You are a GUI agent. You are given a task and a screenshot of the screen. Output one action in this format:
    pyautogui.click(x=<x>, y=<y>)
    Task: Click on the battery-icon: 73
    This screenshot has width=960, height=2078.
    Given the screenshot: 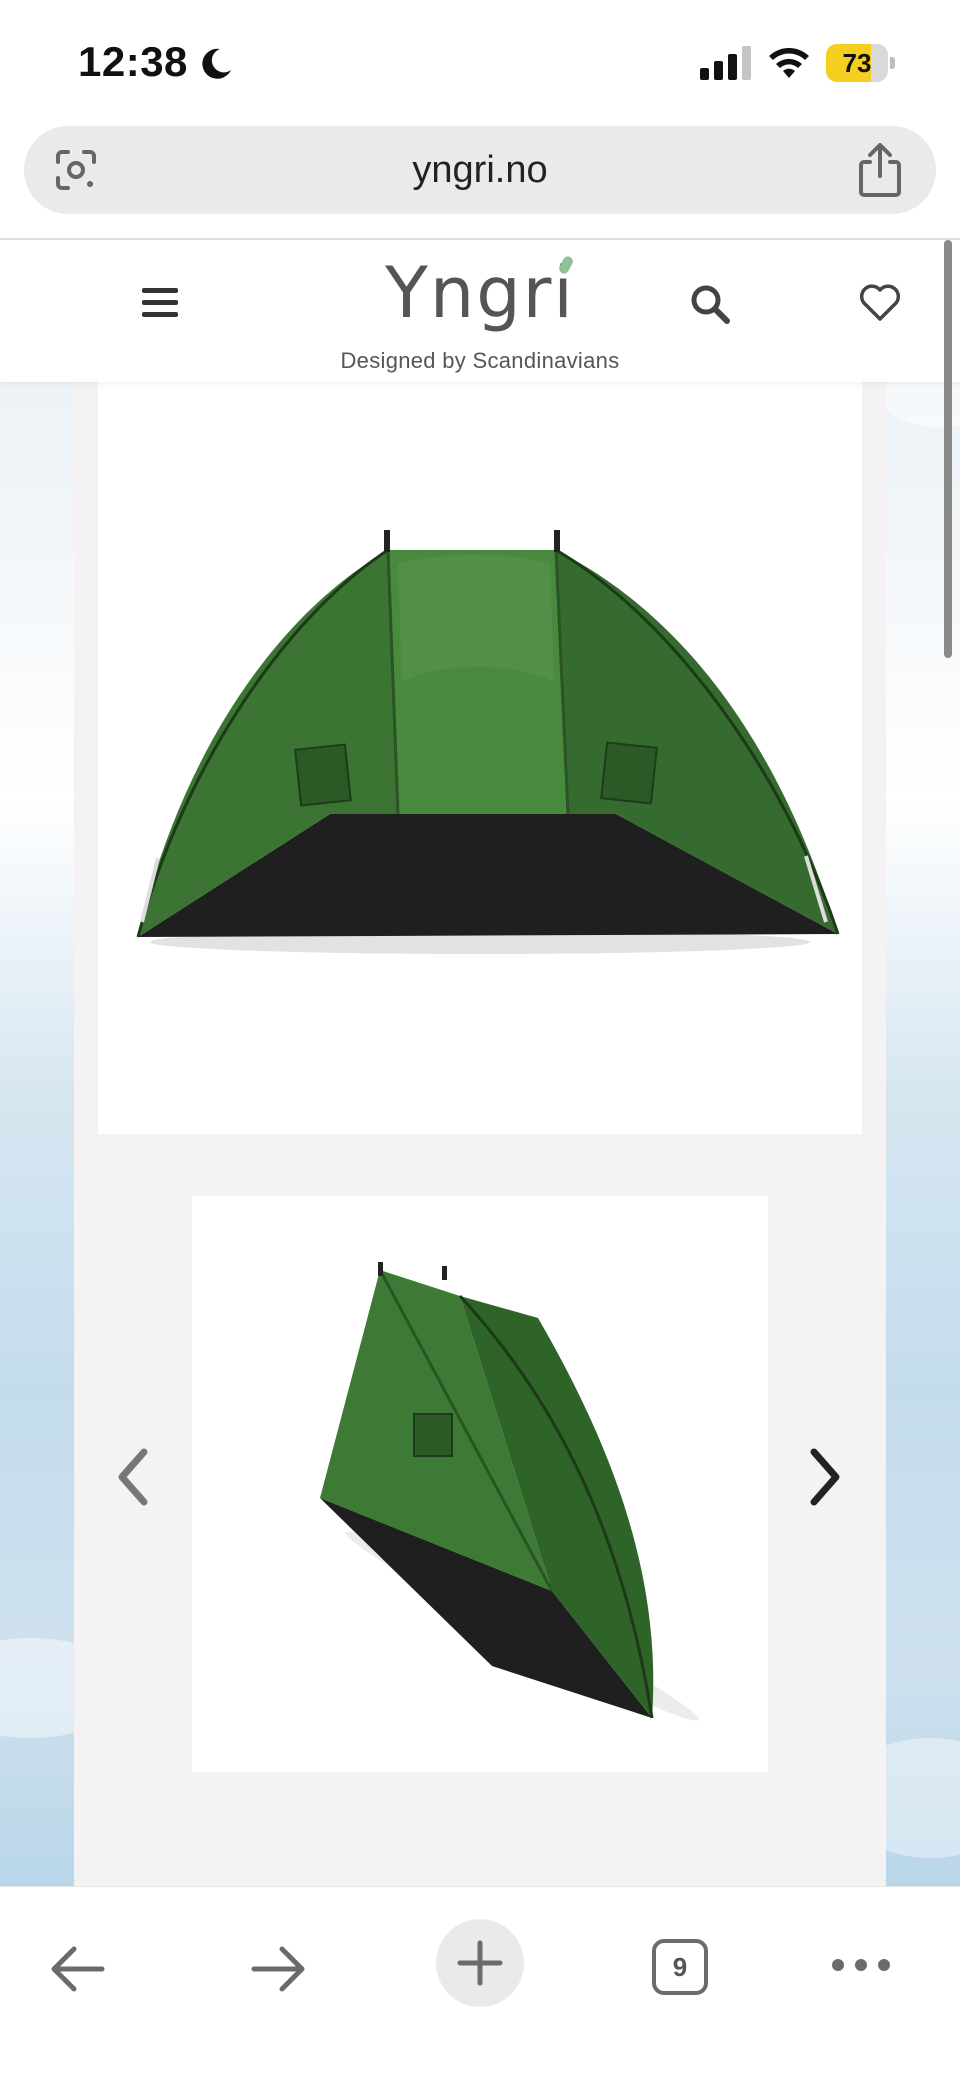 What is the action you would take?
    pyautogui.click(x=861, y=63)
    